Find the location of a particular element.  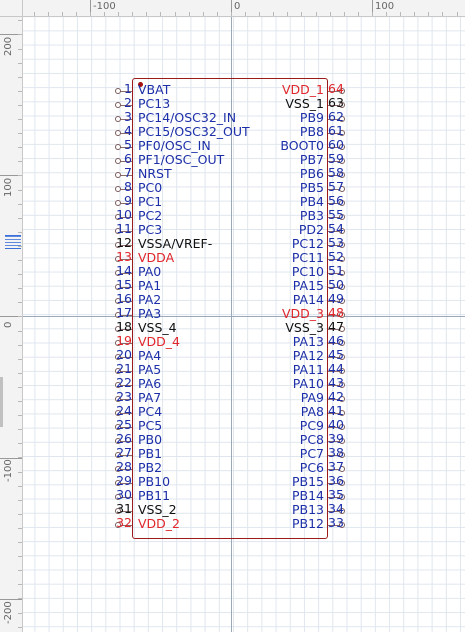

right-pin-31: 33 PB12 is located at coordinates (296, 524).